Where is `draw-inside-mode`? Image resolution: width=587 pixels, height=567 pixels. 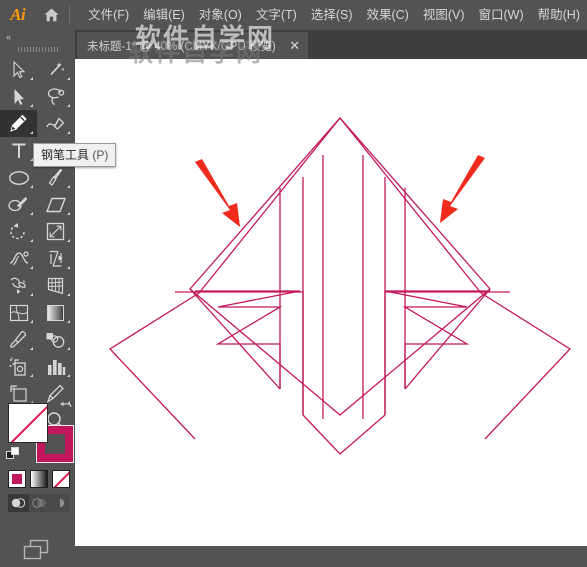 draw-inside-mode is located at coordinates (60, 503).